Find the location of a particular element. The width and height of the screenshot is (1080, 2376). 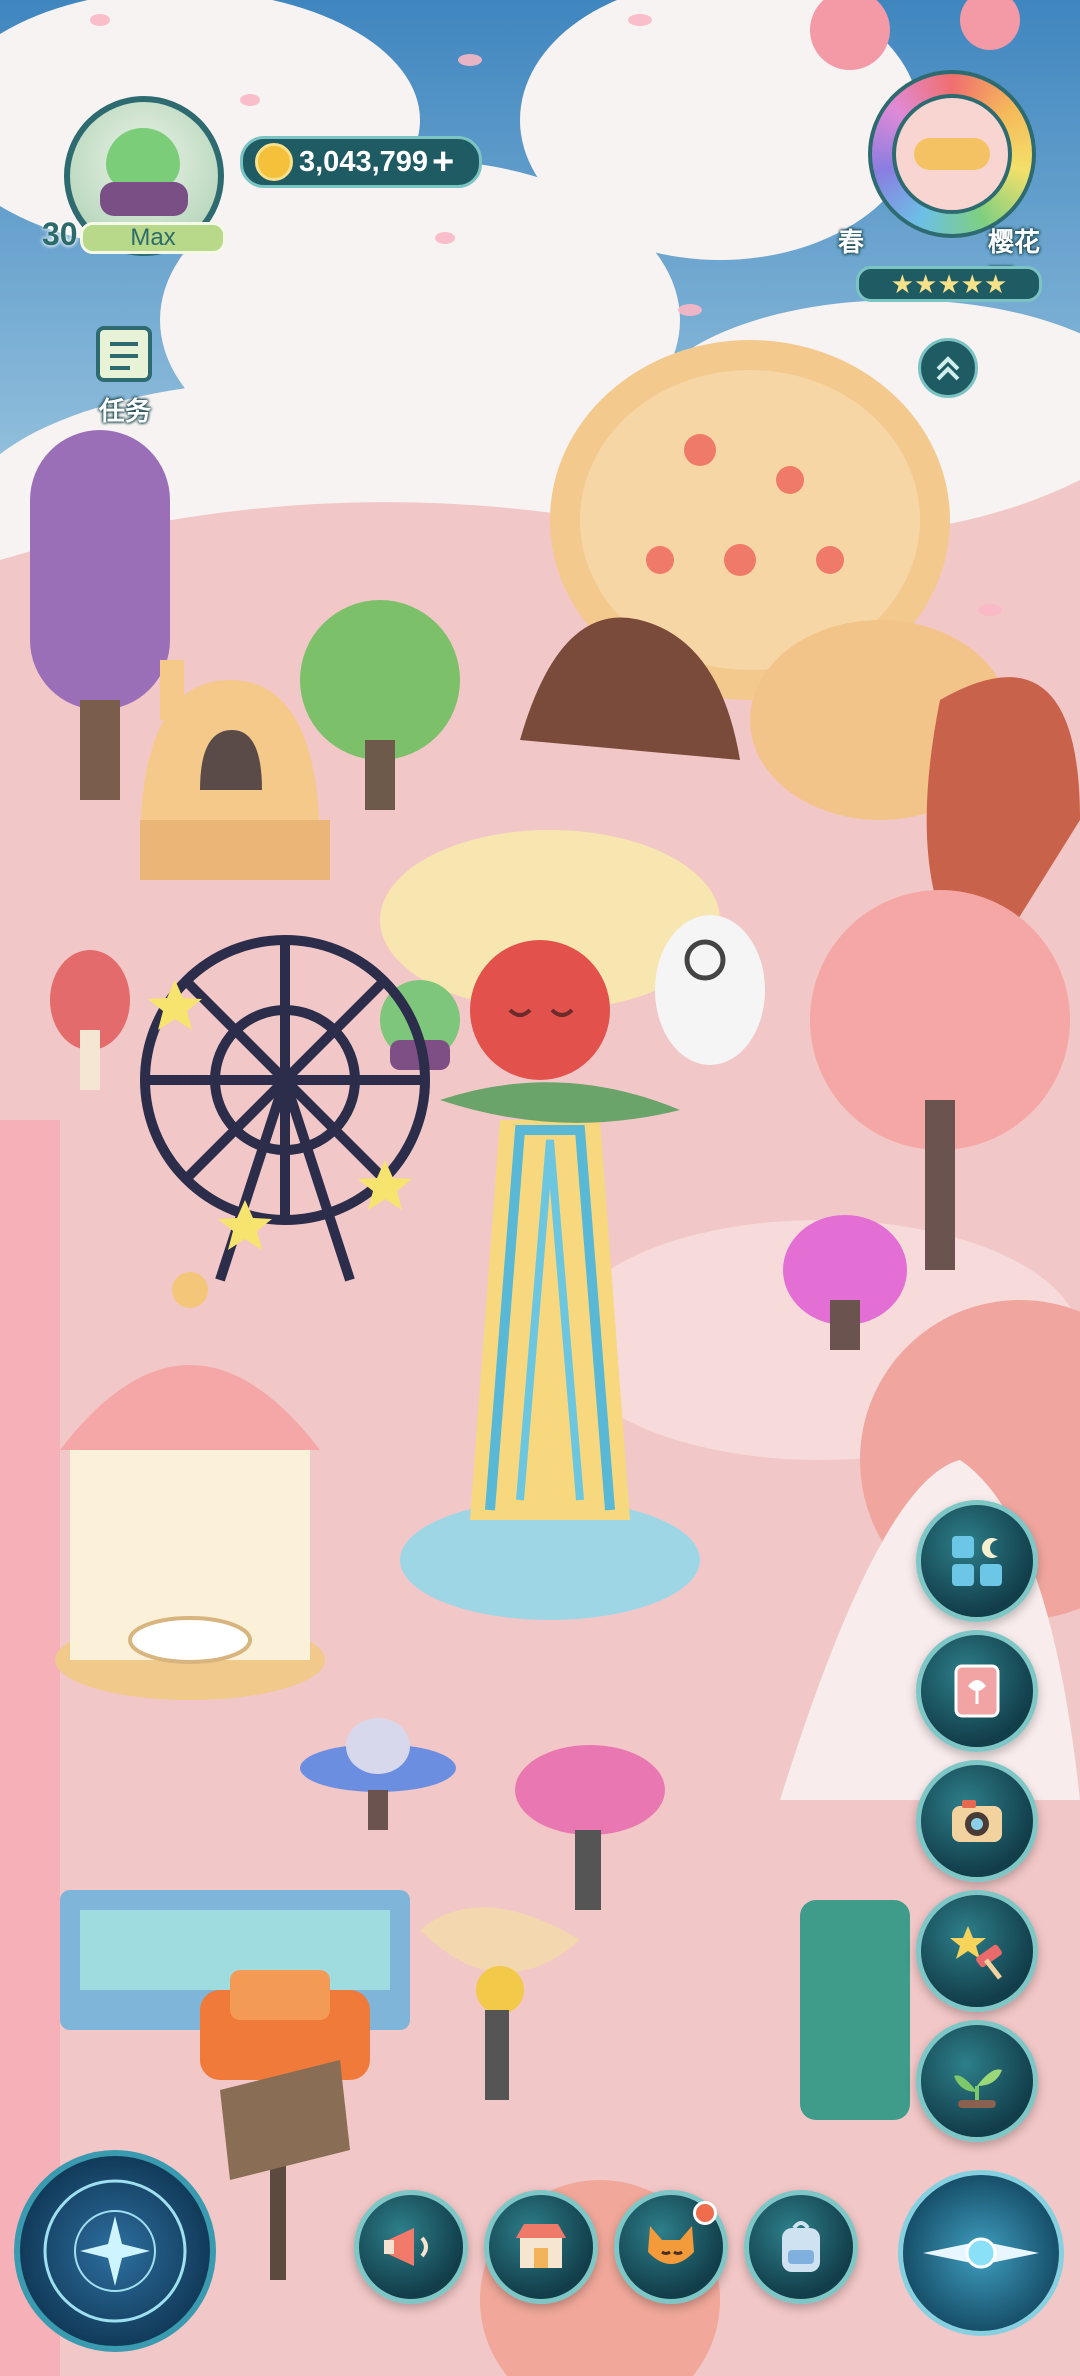

player-level-label: Max is located at coordinates (153, 237).